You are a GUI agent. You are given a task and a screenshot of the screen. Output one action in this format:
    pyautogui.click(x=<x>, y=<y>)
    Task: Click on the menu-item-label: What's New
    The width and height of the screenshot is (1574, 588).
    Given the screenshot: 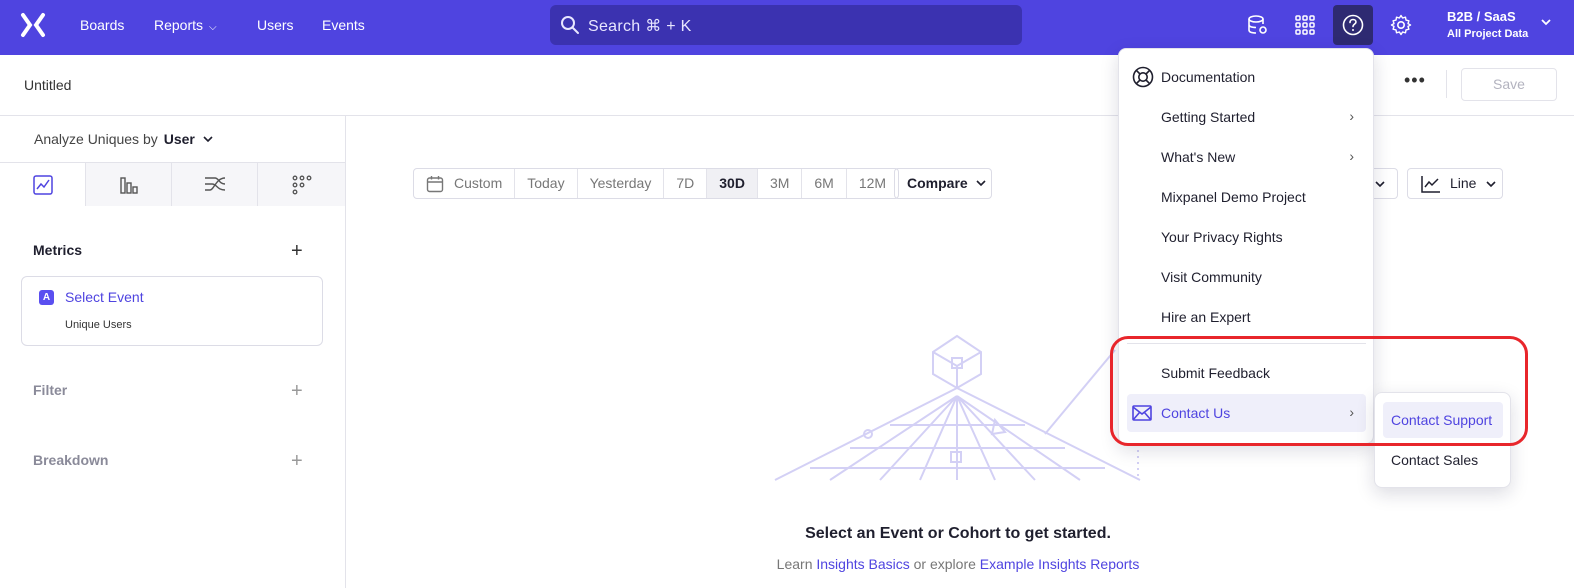 What is the action you would take?
    pyautogui.click(x=1198, y=157)
    